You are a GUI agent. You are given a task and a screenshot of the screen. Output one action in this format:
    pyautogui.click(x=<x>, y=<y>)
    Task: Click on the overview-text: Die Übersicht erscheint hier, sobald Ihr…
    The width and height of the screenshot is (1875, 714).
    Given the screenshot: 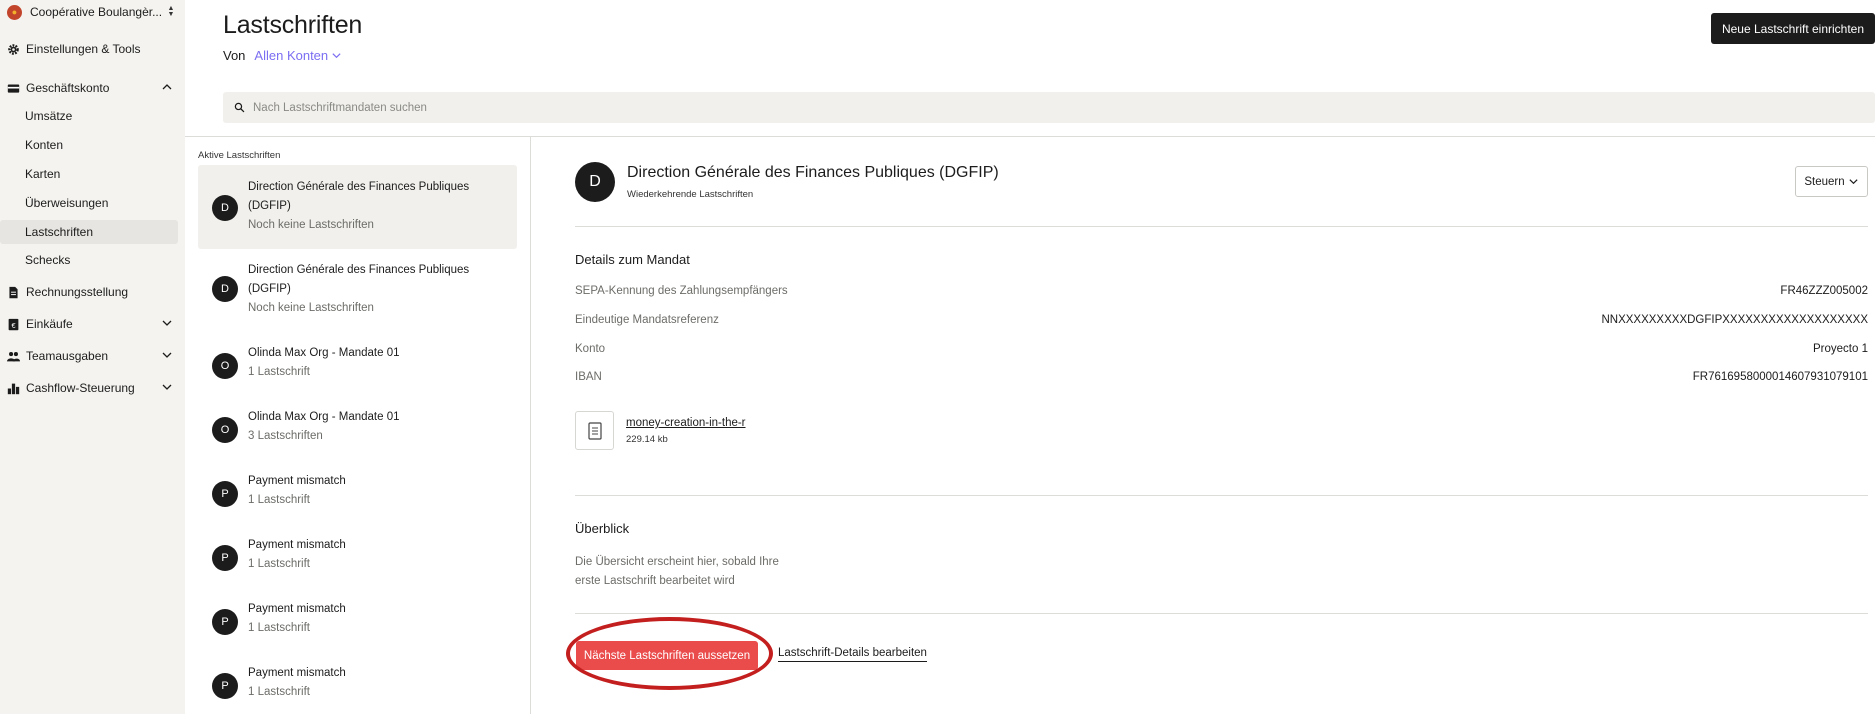 What is the action you would take?
    pyautogui.click(x=677, y=571)
    